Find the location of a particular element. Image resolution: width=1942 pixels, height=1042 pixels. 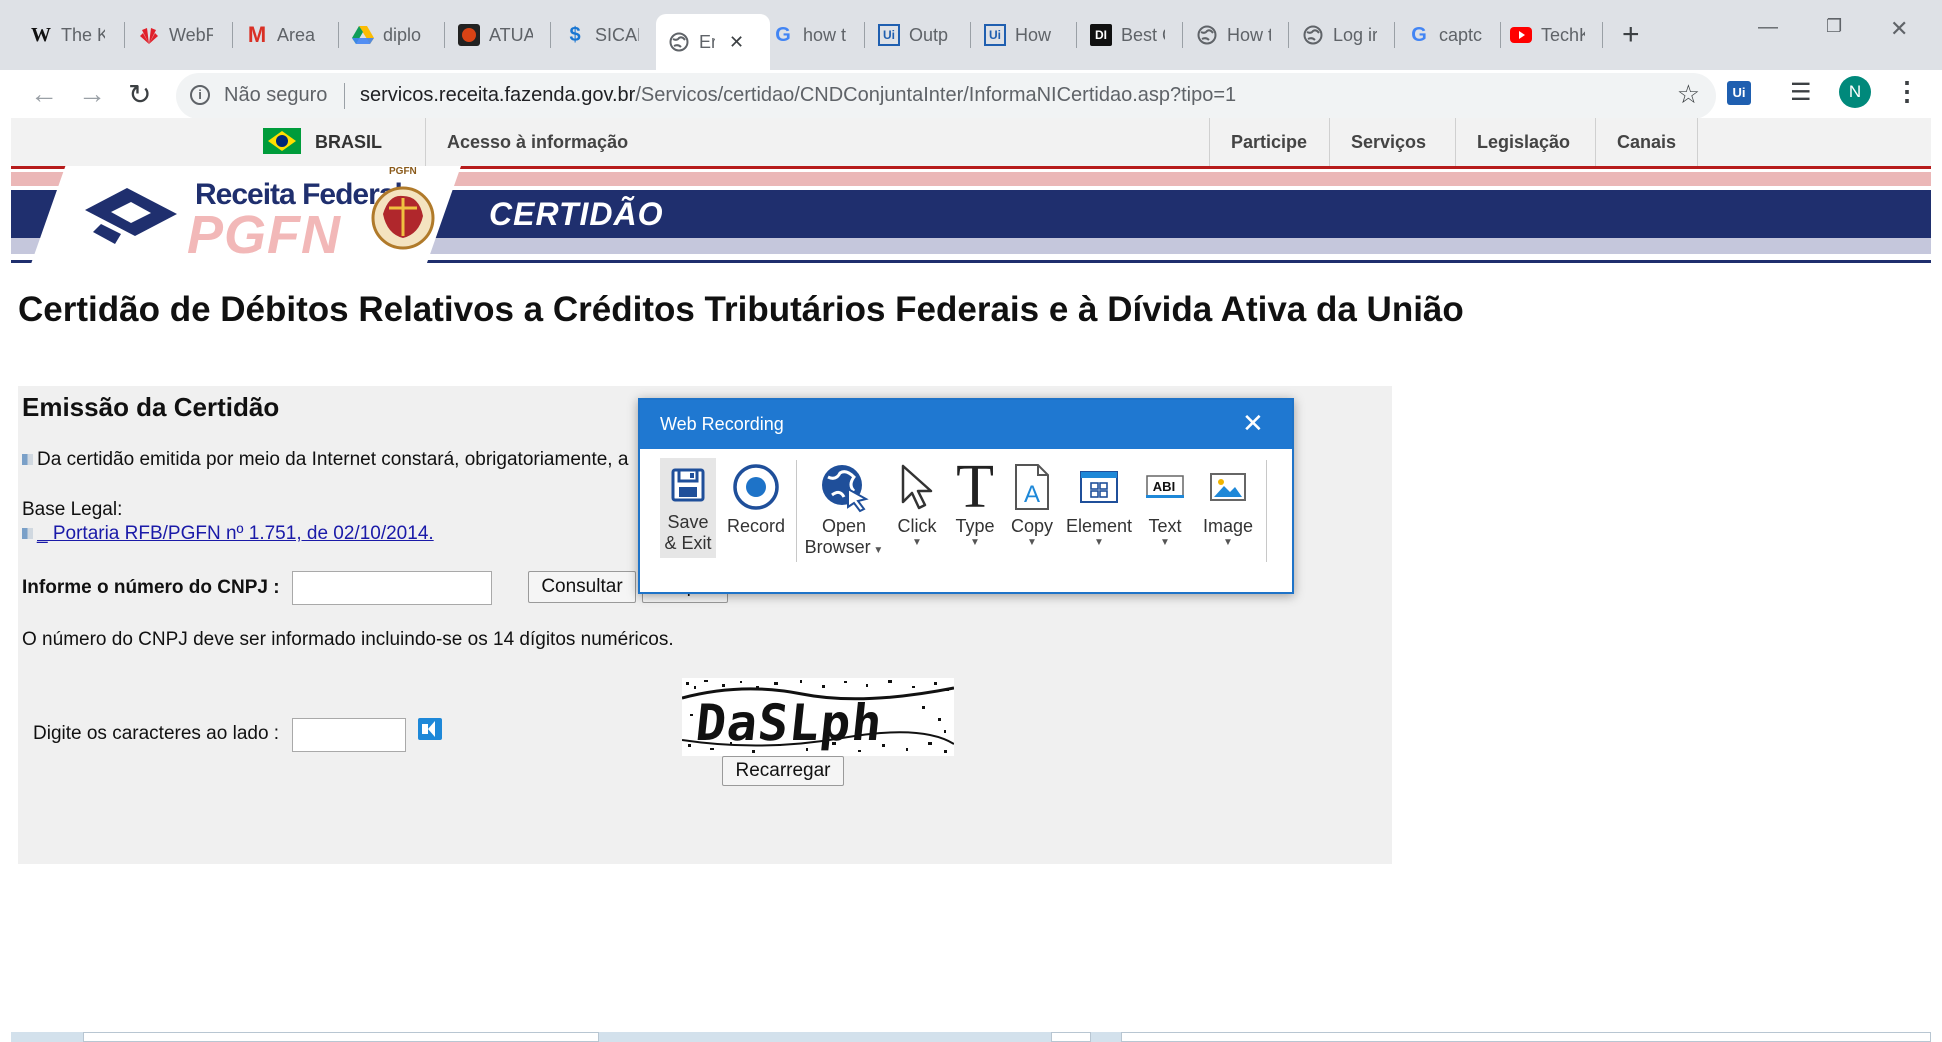

seal-label: PGFN is located at coordinates (403, 171).